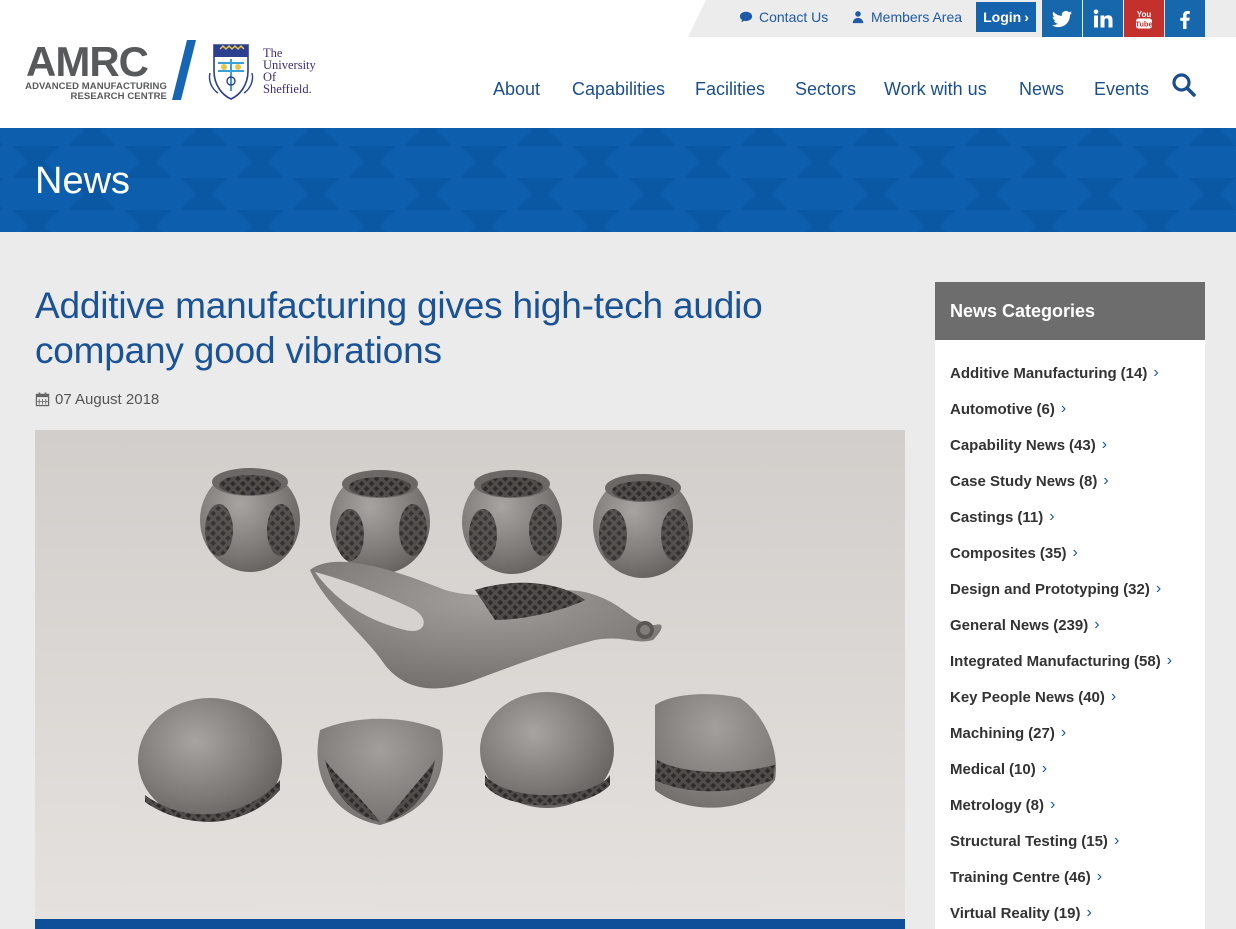  Describe the element at coordinates (287, 89) in the screenshot. I see `university-name-line4: Sheffield.` at that location.